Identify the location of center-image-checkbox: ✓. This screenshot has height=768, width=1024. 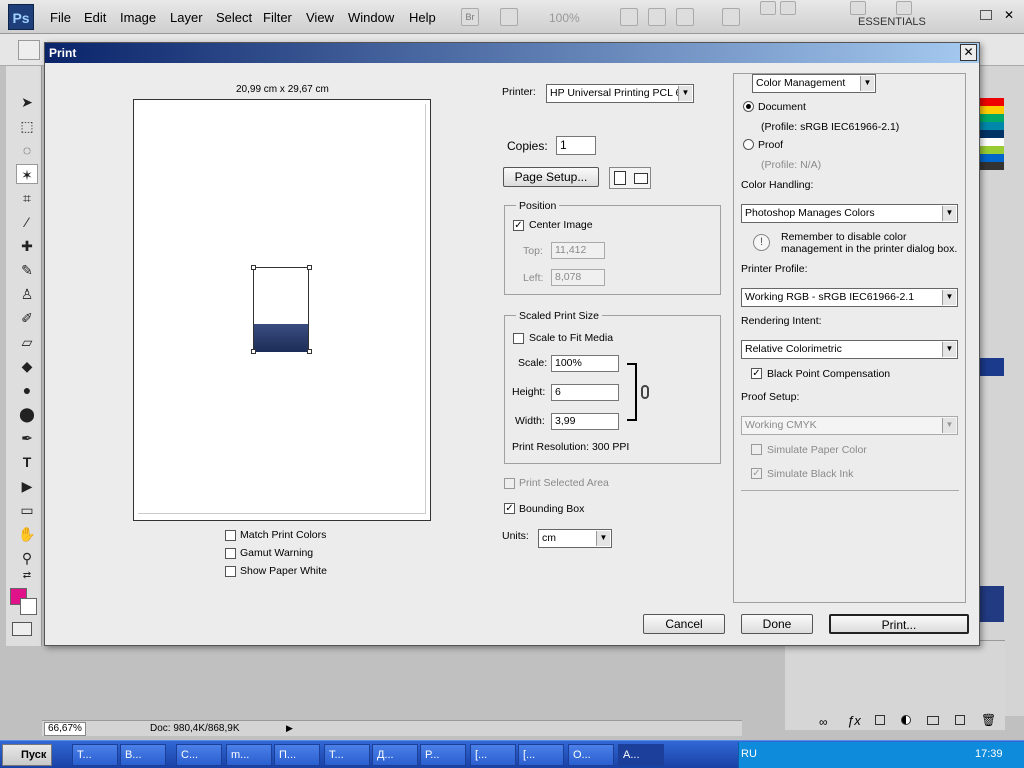
(518, 225).